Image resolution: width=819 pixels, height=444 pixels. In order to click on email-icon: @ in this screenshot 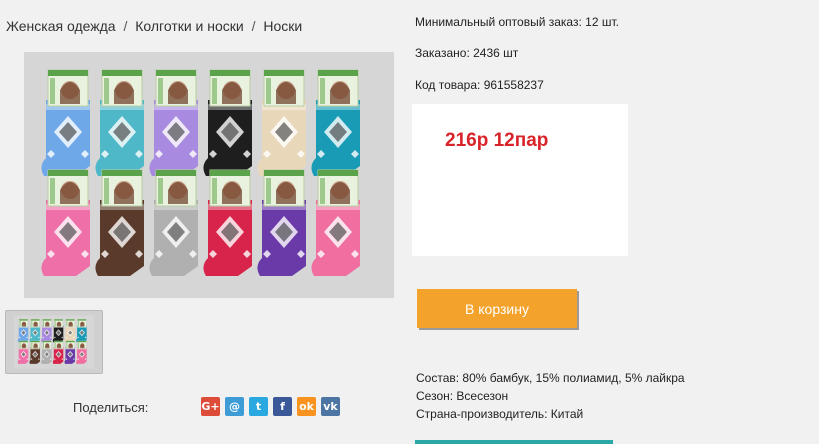, I will do `click(234, 406)`.